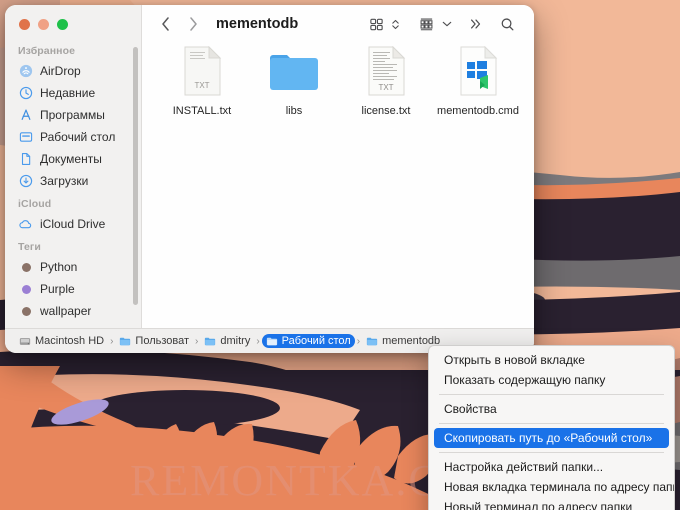 The width and height of the screenshot is (680, 510). I want to click on close-button, so click(24, 24).